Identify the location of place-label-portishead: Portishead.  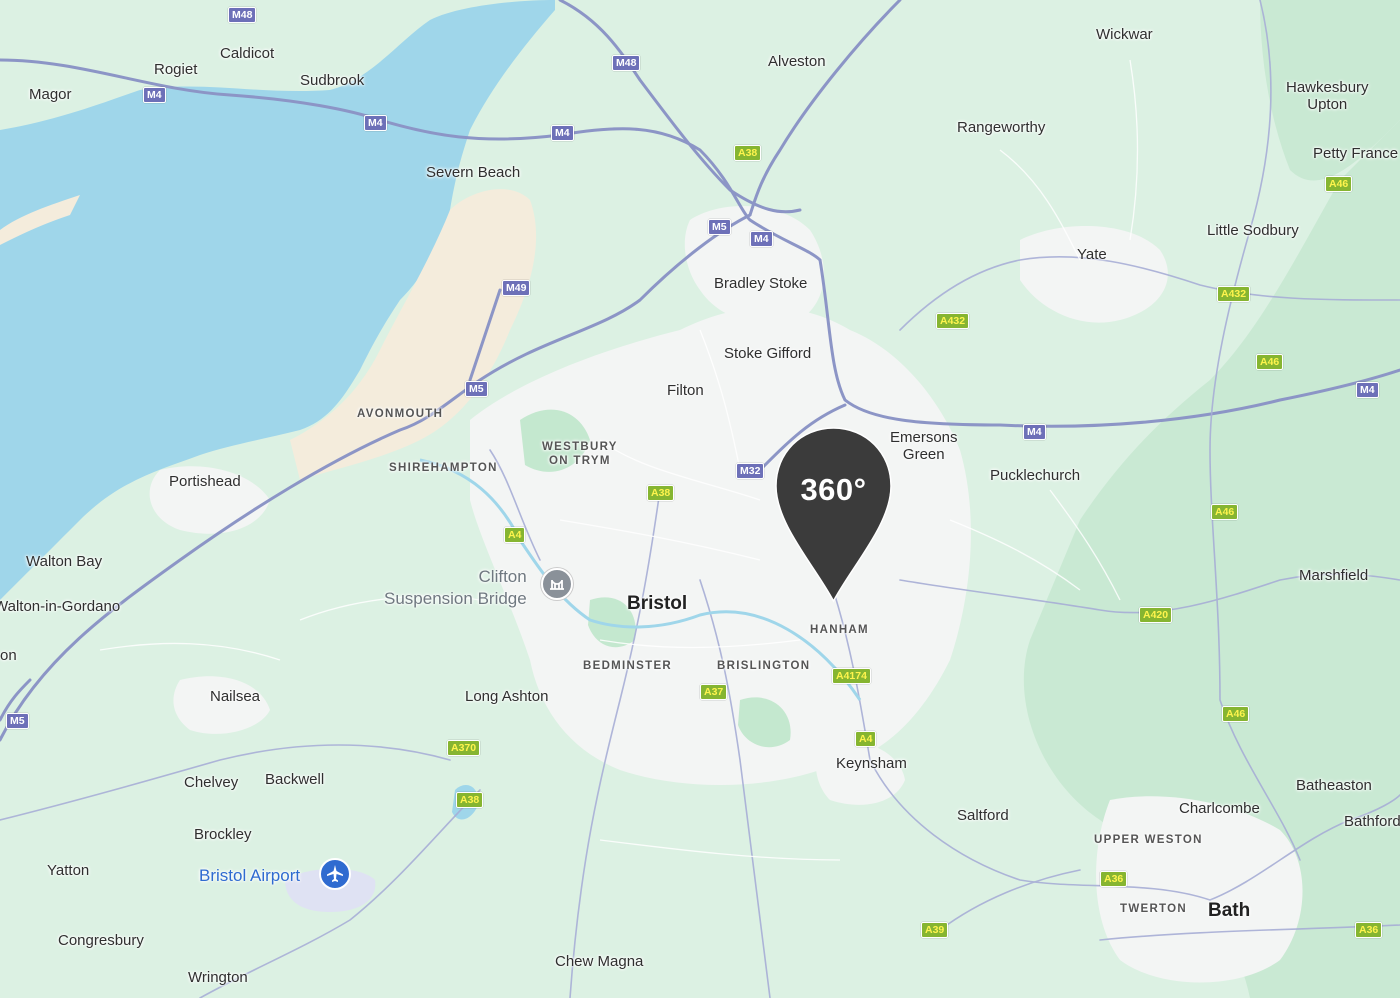
(205, 481).